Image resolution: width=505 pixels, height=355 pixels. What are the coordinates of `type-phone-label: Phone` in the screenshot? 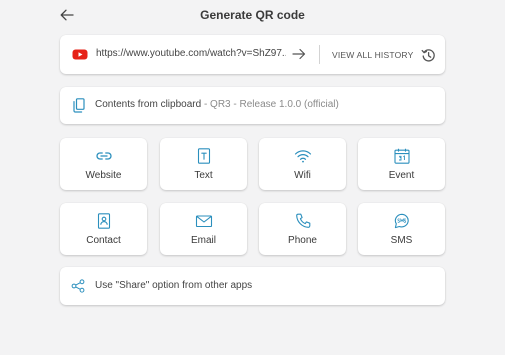 It's located at (302, 240).